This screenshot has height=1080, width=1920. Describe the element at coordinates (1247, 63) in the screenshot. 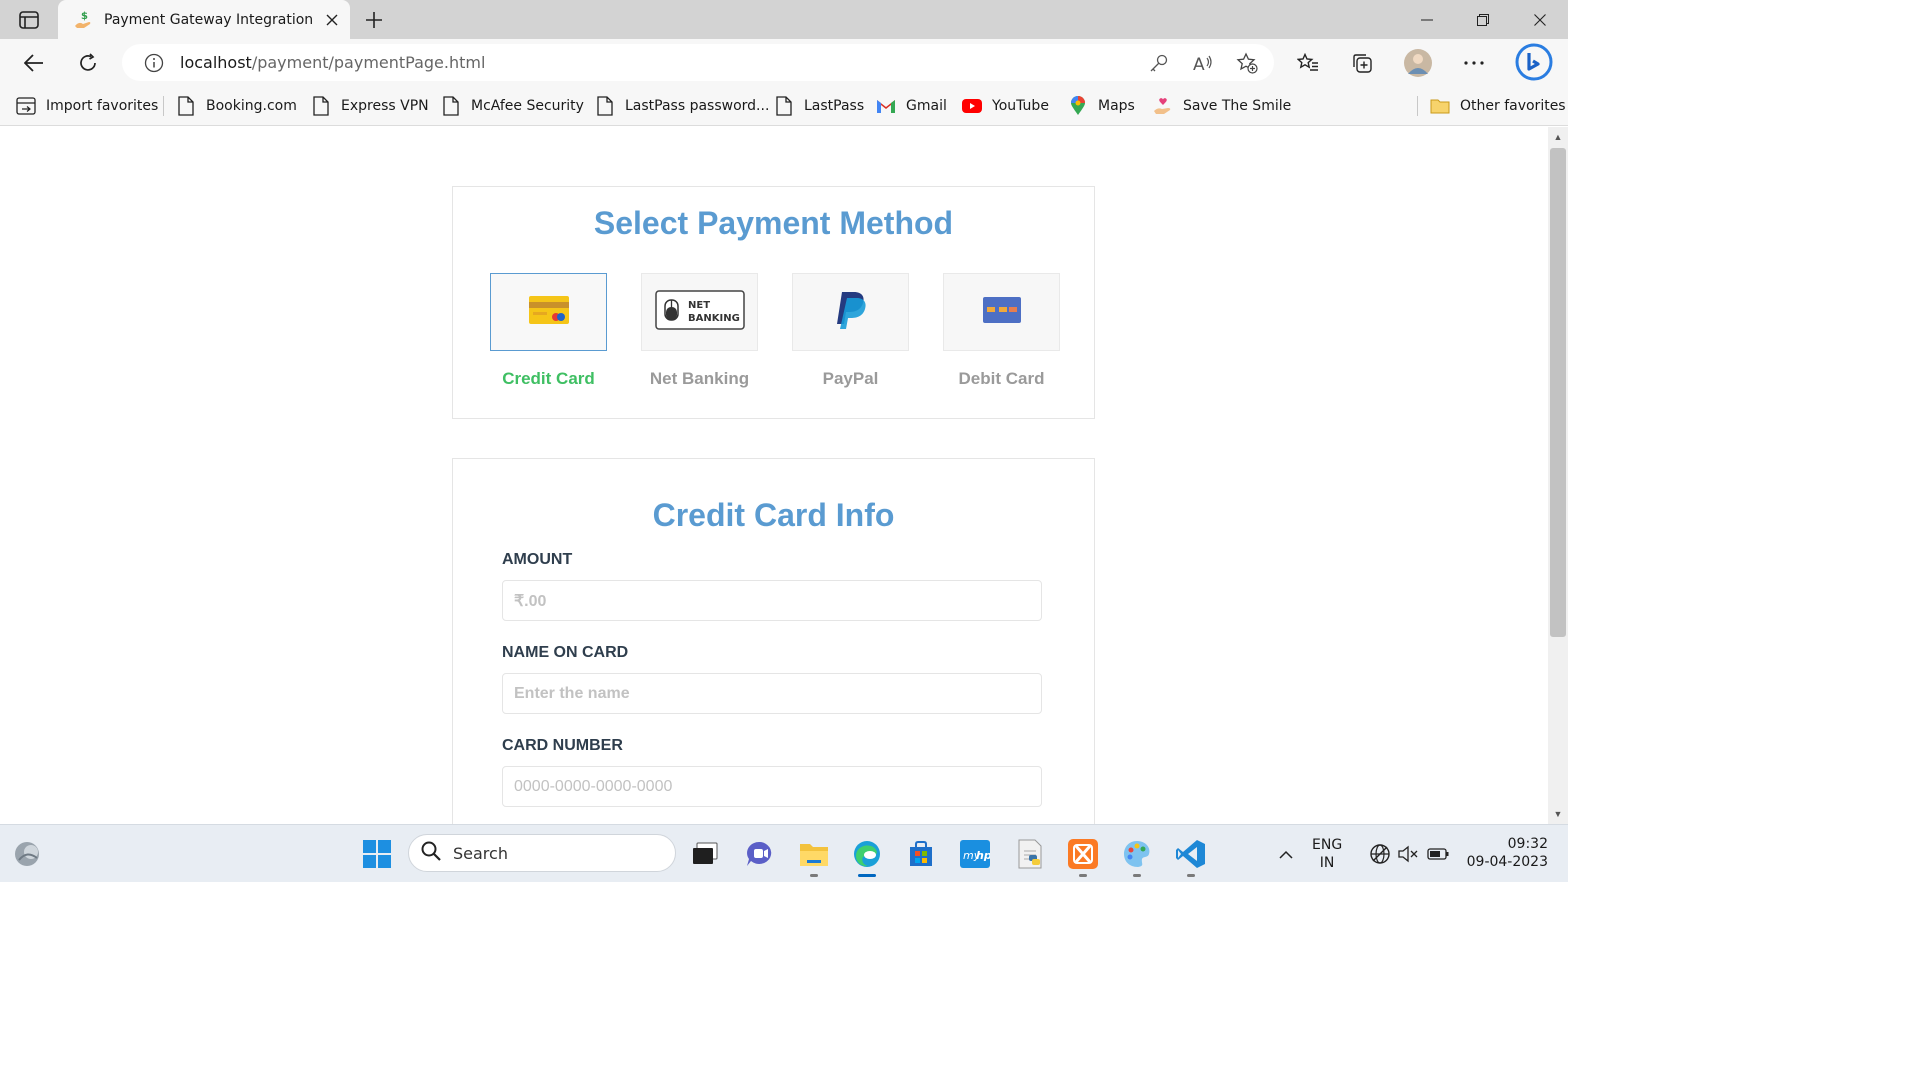

I see `add-favorite-icon` at that location.